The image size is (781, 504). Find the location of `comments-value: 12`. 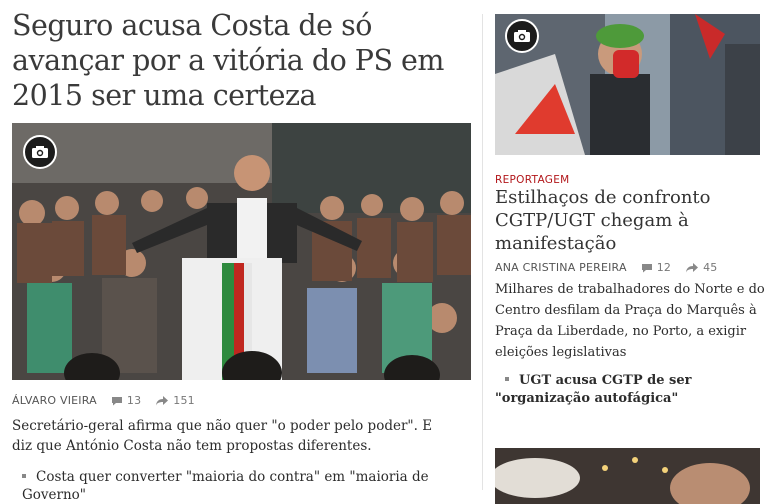

comments-value: 12 is located at coordinates (664, 267).